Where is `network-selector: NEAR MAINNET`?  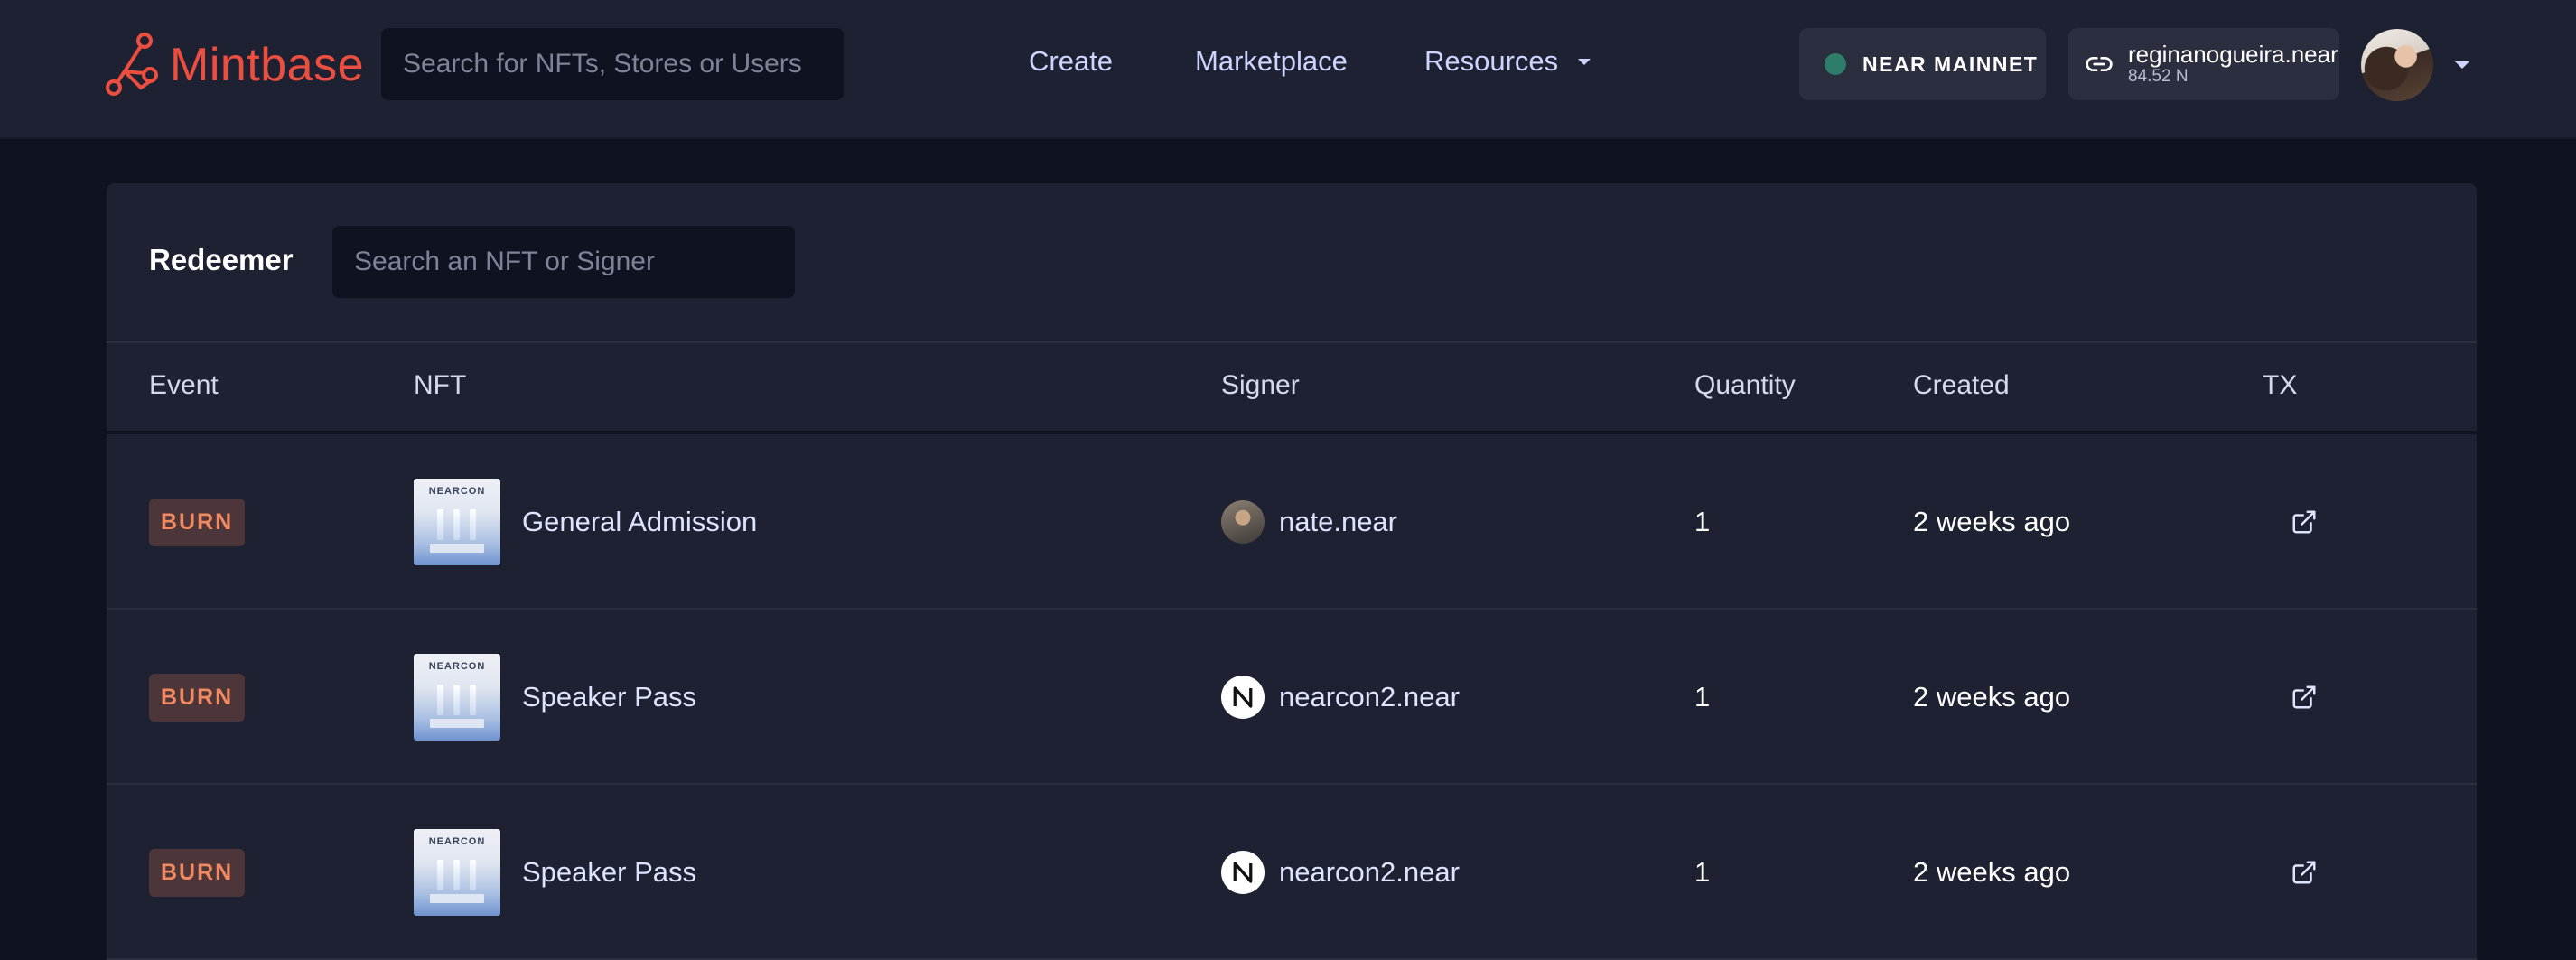 network-selector: NEAR MAINNET is located at coordinates (1923, 64).